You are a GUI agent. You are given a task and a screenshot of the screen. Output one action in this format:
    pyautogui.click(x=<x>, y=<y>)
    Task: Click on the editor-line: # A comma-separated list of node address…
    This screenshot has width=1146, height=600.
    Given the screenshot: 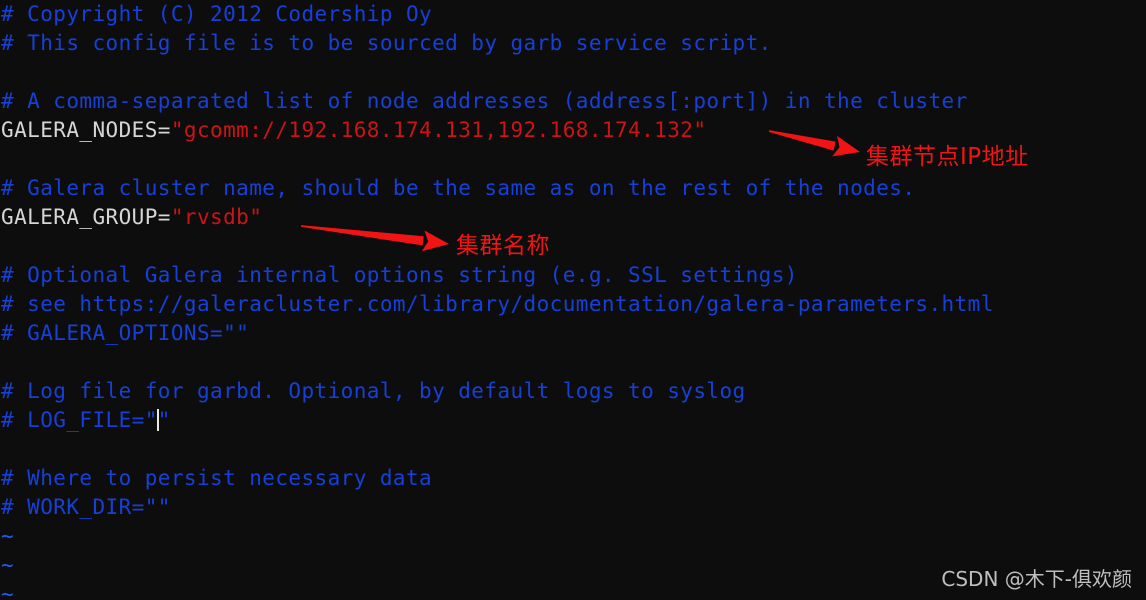 What is the action you would take?
    pyautogui.click(x=573, y=101)
    